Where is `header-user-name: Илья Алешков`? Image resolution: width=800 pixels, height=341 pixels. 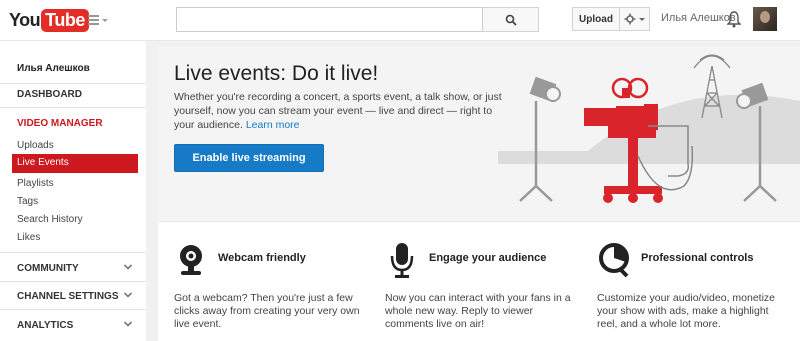 header-user-name: Илья Алешков is located at coordinates (698, 18).